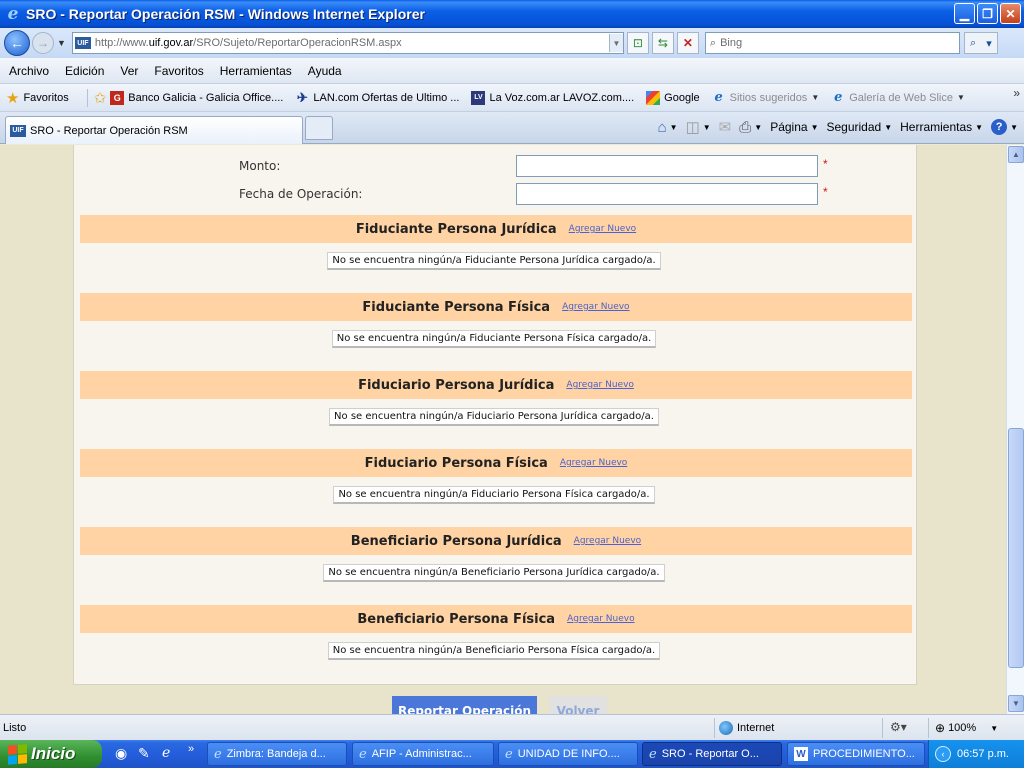 The width and height of the screenshot is (1024, 768). What do you see at coordinates (1010, 13) in the screenshot?
I see `close-button: ✕` at bounding box center [1010, 13].